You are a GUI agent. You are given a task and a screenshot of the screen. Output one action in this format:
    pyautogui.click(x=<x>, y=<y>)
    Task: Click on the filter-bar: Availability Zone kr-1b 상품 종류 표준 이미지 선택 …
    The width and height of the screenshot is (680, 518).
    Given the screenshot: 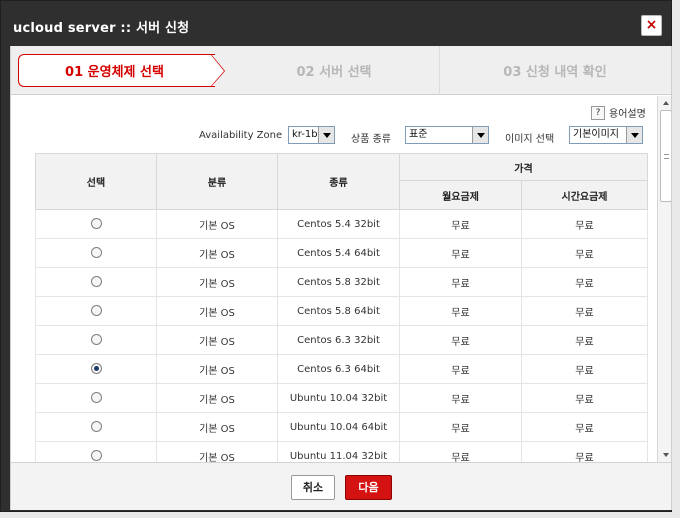 What is the action you would take?
    pyautogui.click(x=334, y=137)
    